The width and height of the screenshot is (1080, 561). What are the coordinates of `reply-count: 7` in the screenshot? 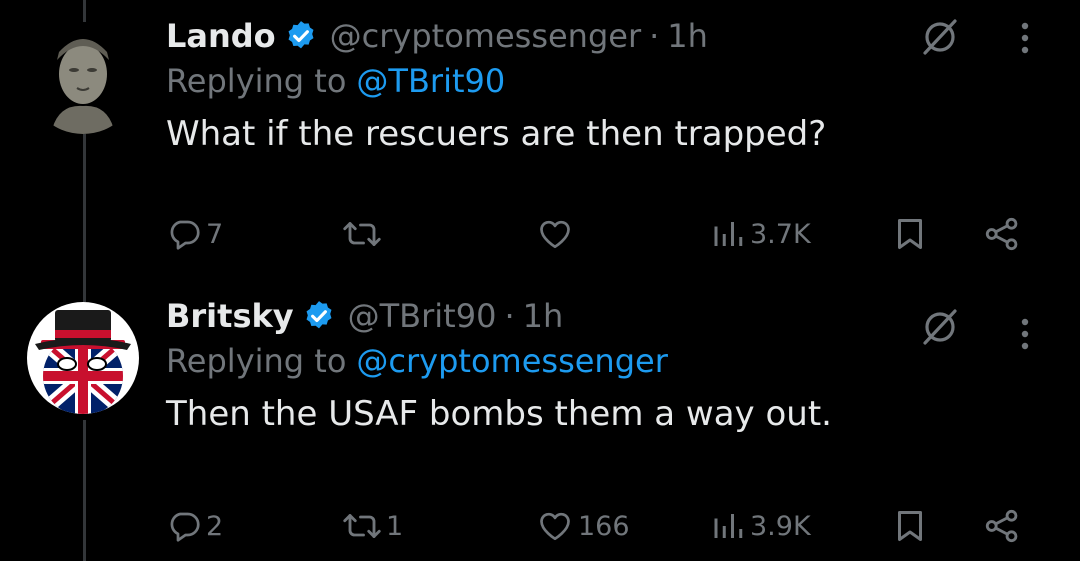 It's located at (215, 234).